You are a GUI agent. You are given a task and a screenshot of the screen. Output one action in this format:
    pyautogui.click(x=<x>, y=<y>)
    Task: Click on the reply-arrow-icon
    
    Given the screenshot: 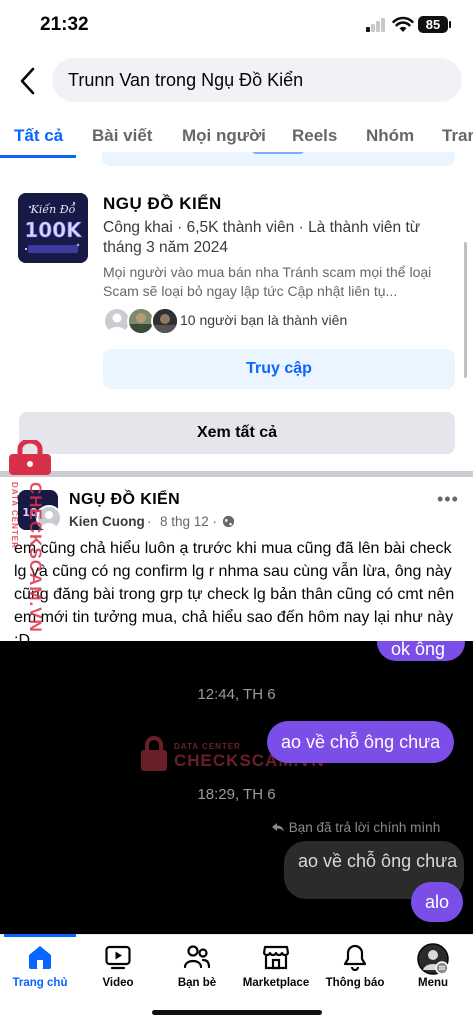 What is the action you would take?
    pyautogui.click(x=278, y=827)
    